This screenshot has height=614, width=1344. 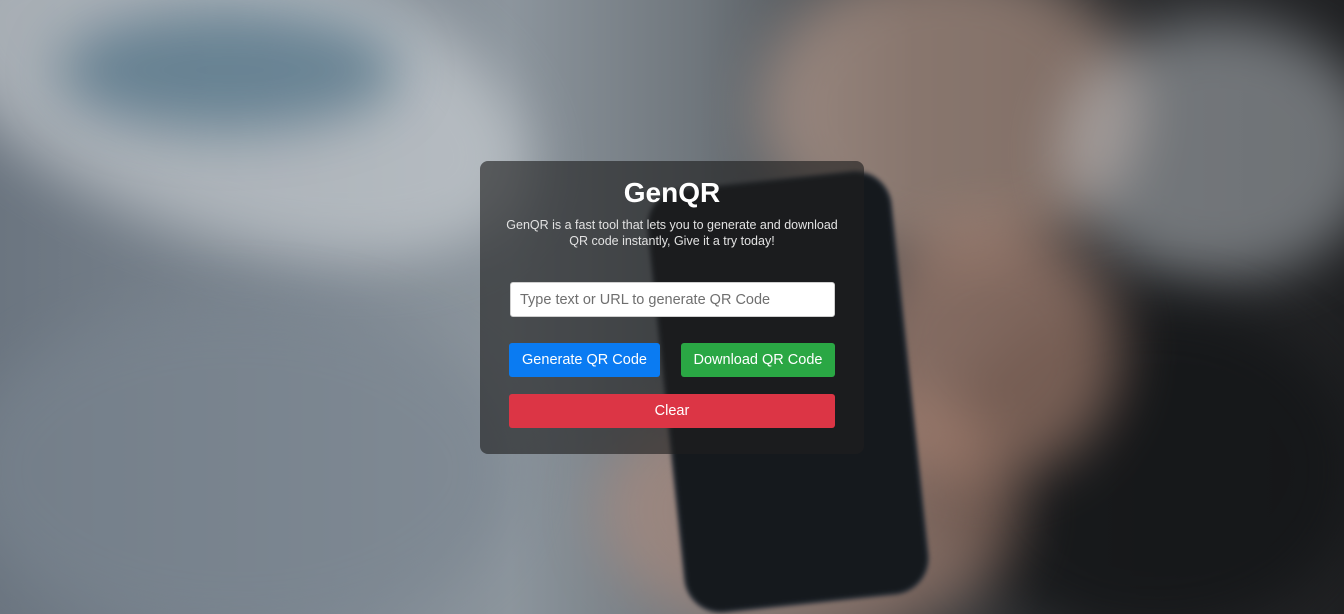 I want to click on app-title: GenQR, so click(x=672, y=192).